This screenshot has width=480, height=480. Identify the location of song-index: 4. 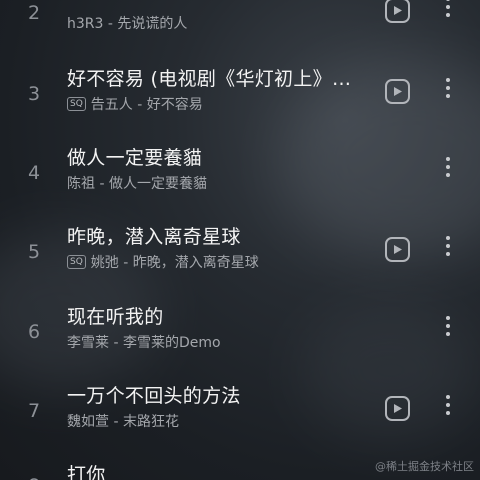
(34, 173).